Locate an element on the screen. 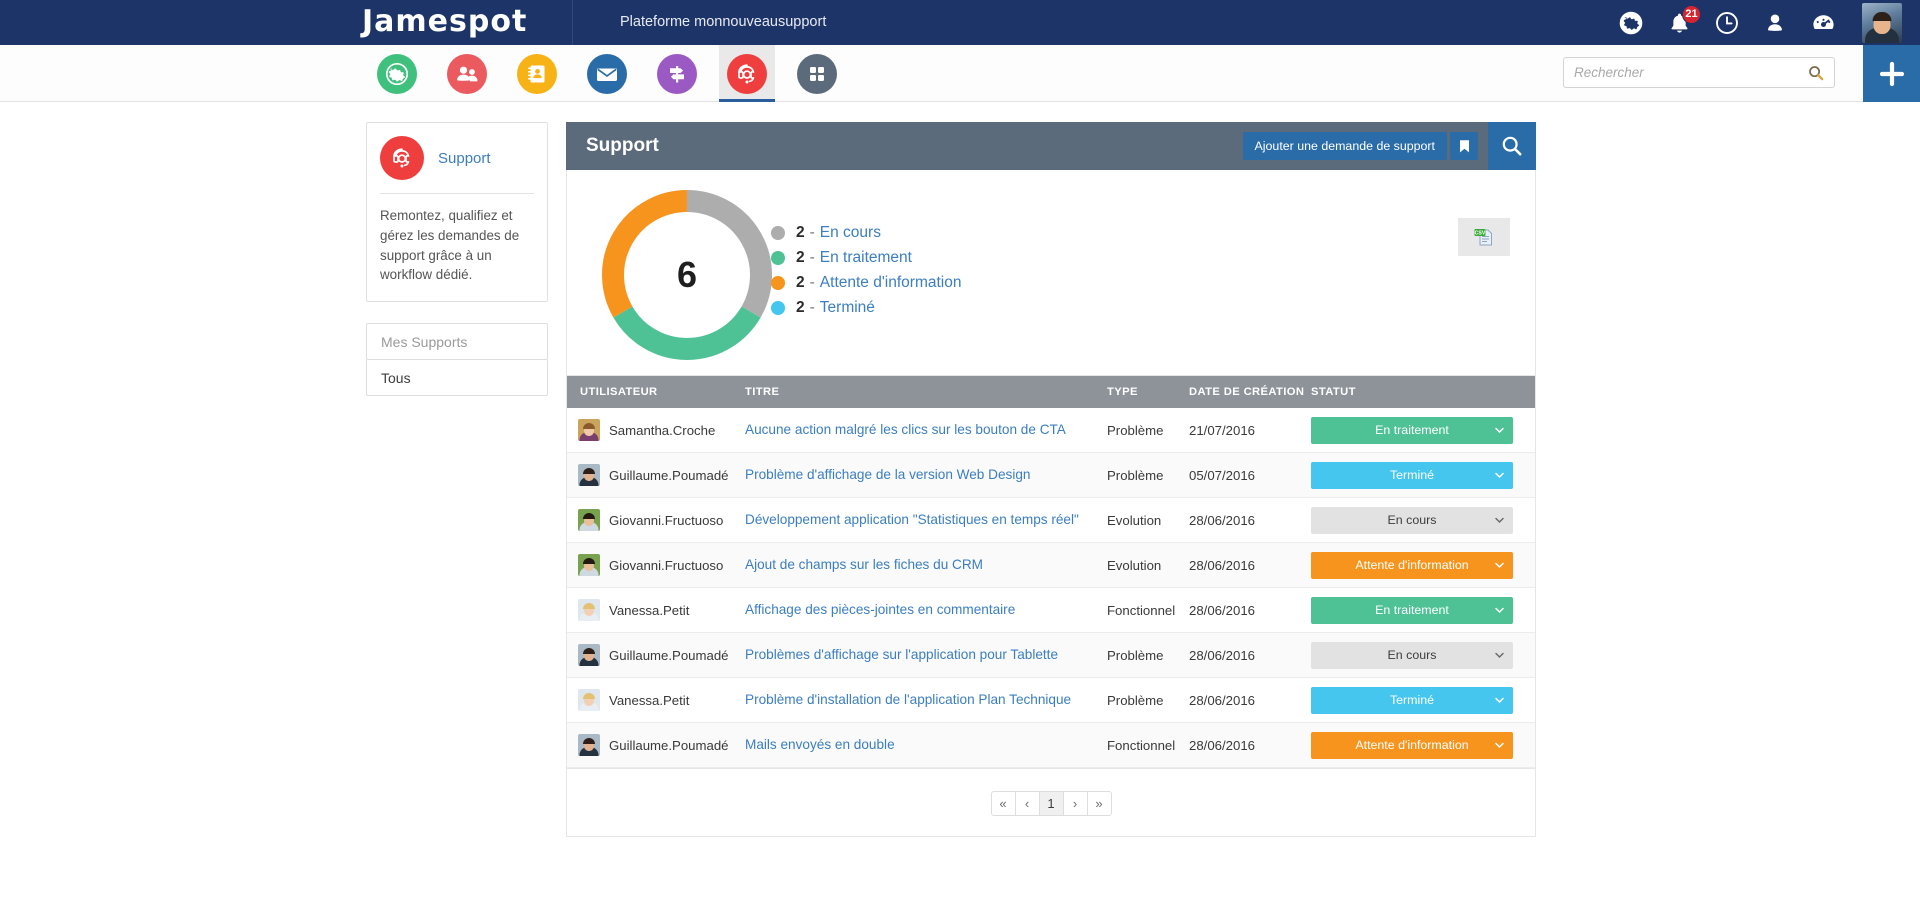 This screenshot has height=910, width=1920. column-header-statut: STATUT is located at coordinates (1333, 392).